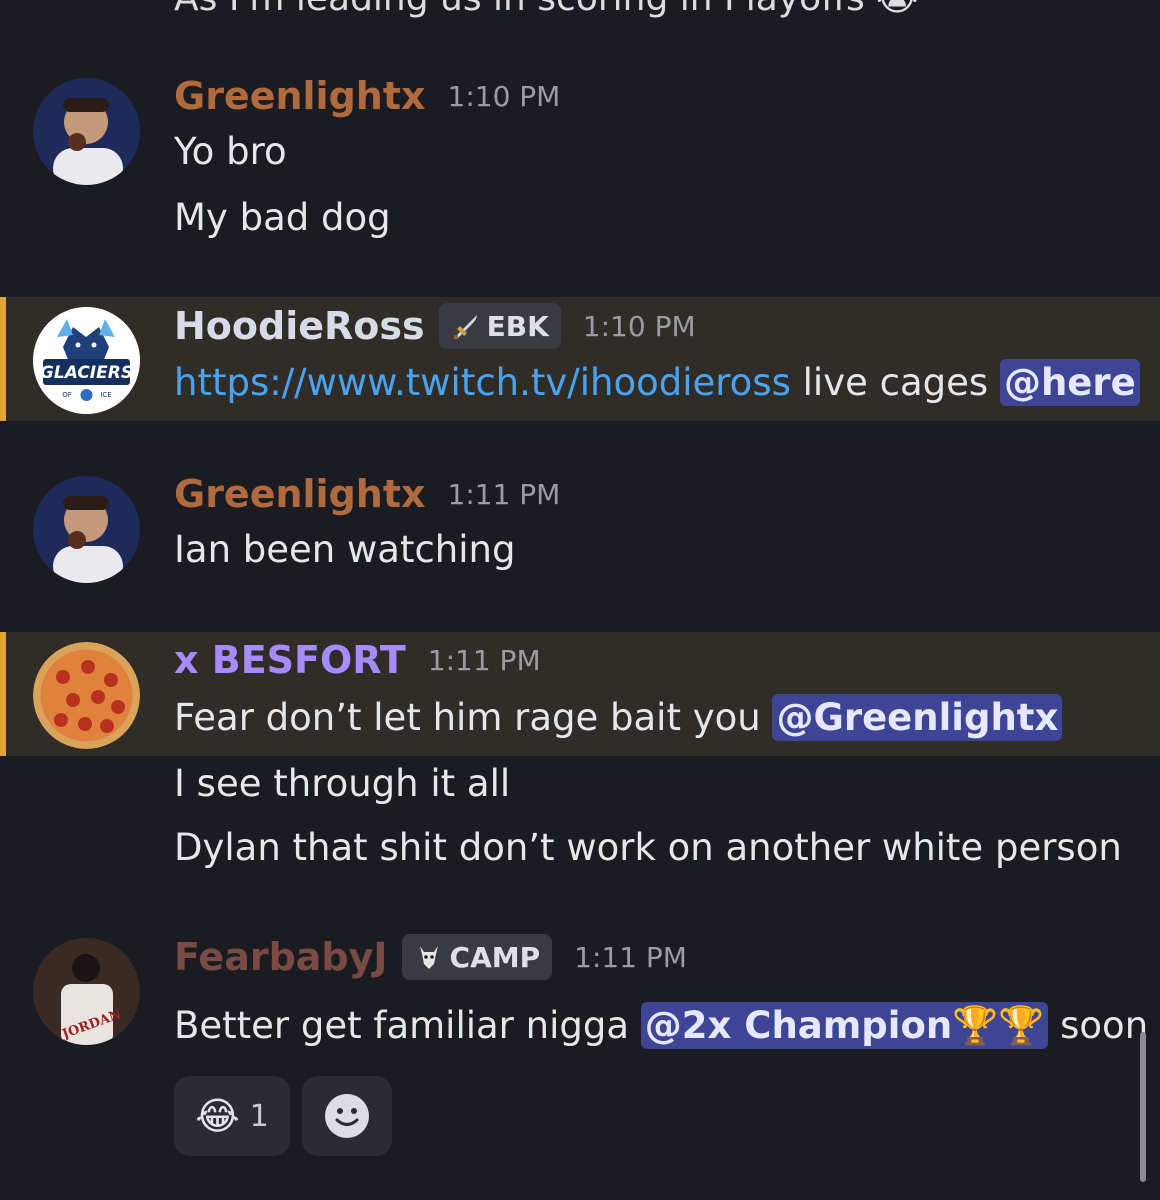 The width and height of the screenshot is (1160, 1200). What do you see at coordinates (230, 151) in the screenshot?
I see `message-text: Yo bro` at bounding box center [230, 151].